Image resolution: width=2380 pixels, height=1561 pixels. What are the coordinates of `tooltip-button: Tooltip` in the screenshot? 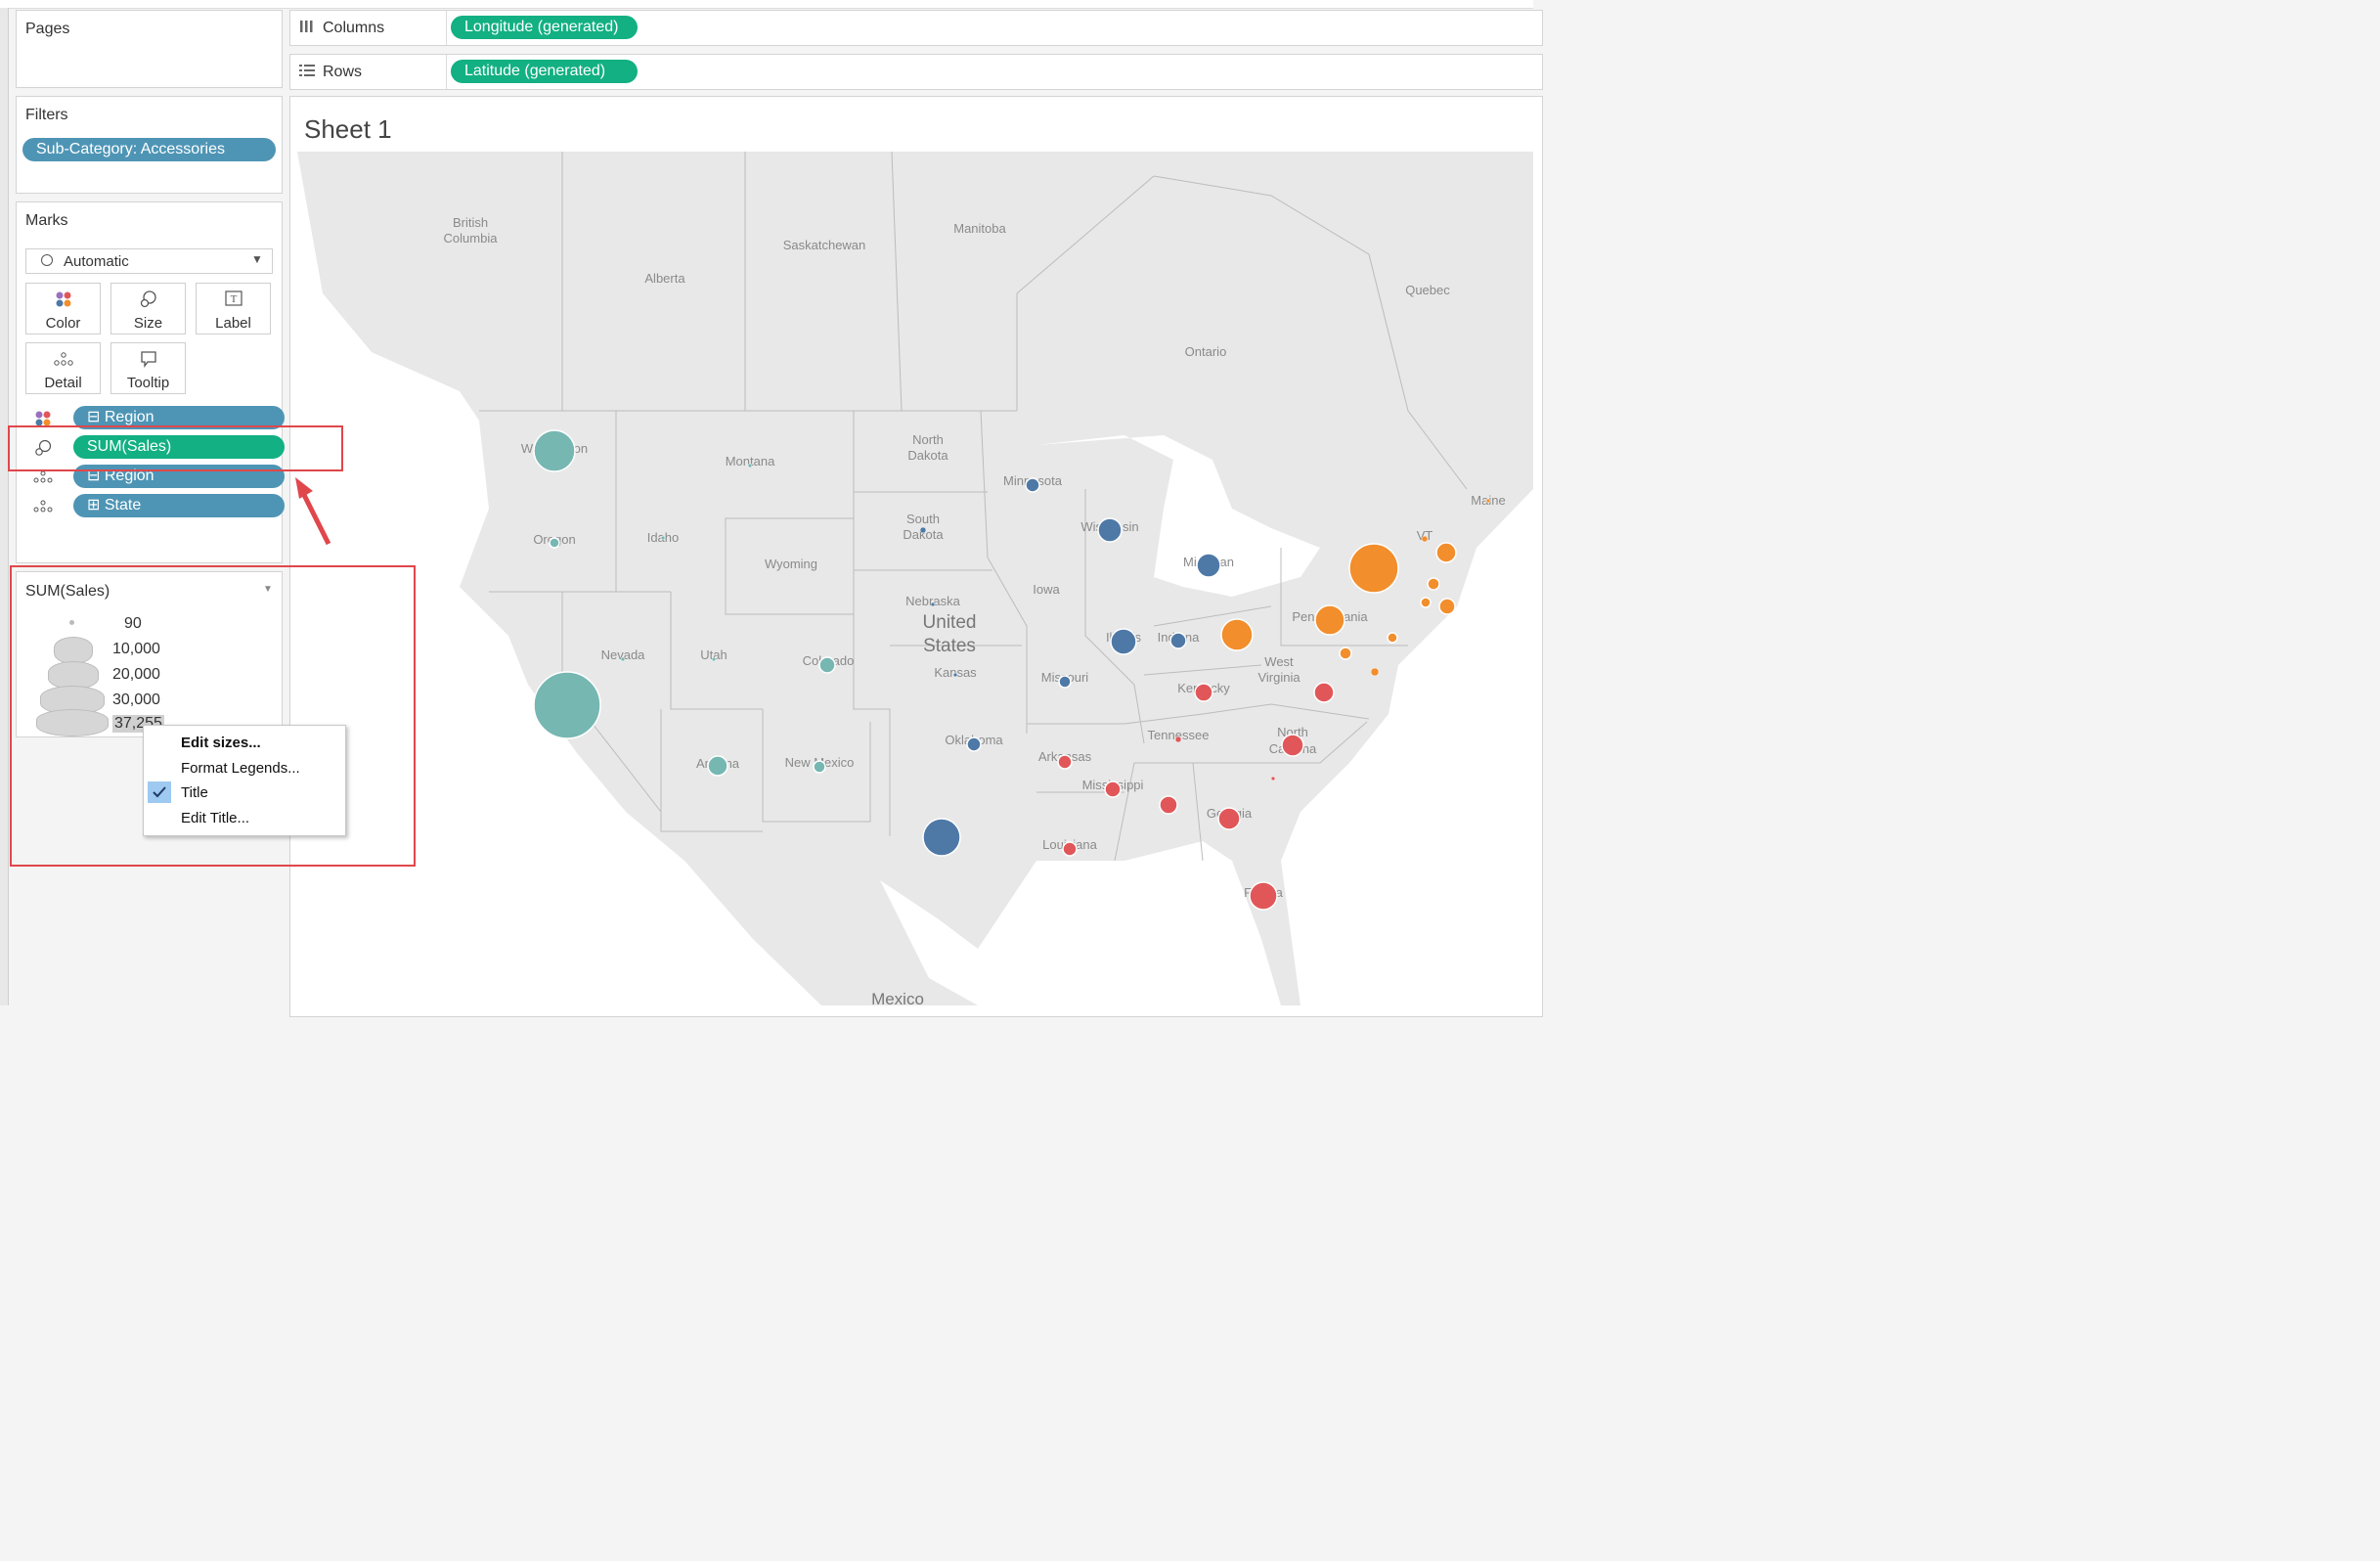 It's located at (148, 368).